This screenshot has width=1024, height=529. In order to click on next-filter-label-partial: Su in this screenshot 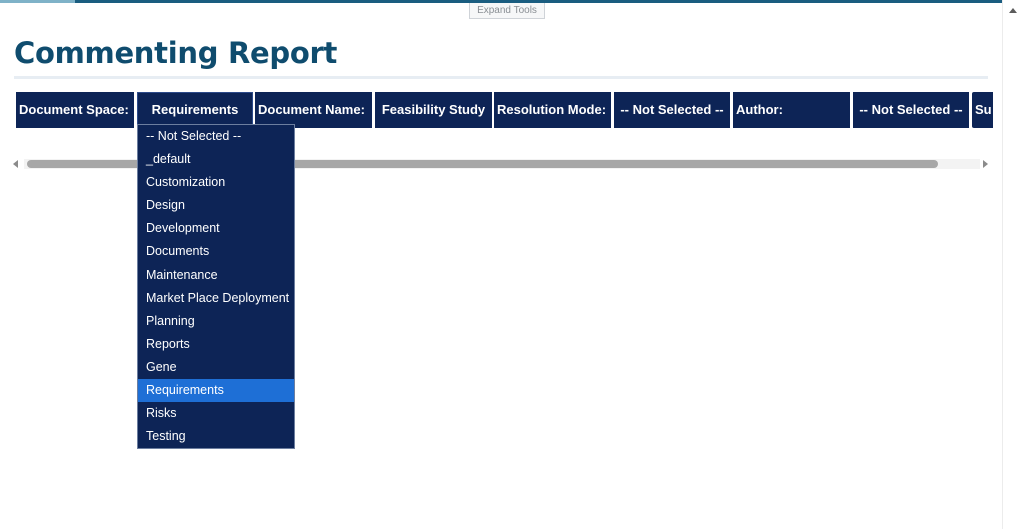, I will do `click(982, 110)`.